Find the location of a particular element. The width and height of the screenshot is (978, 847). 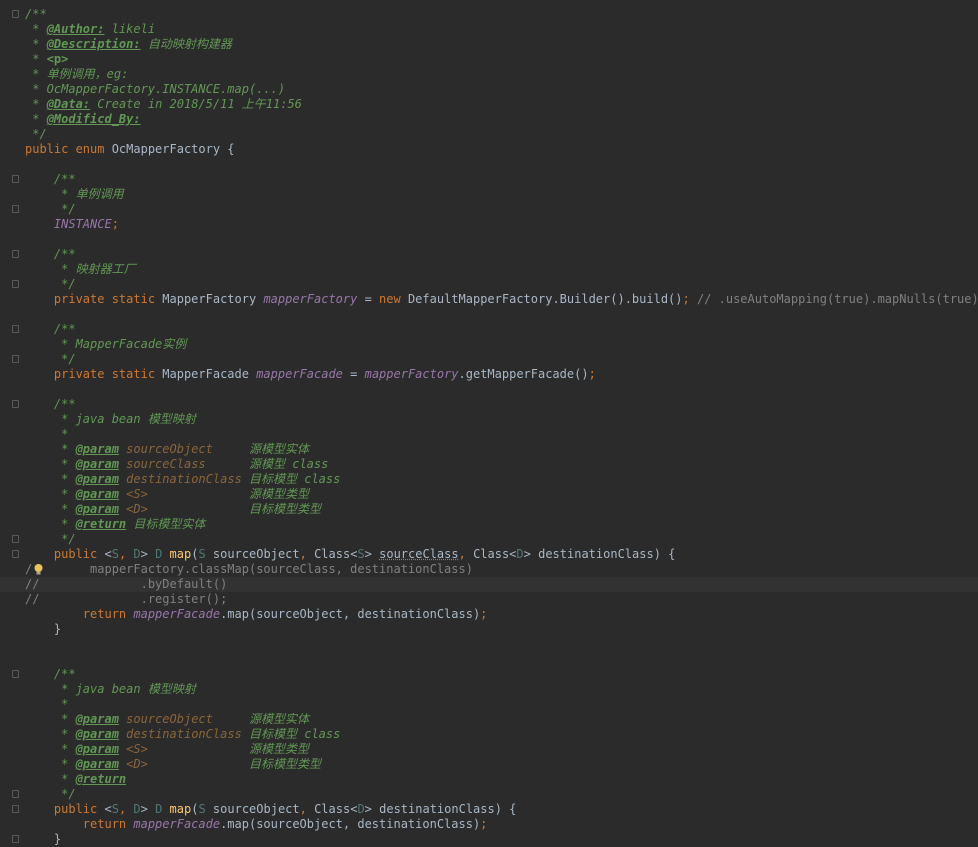

code-line: * @return is located at coordinates (489, 779).